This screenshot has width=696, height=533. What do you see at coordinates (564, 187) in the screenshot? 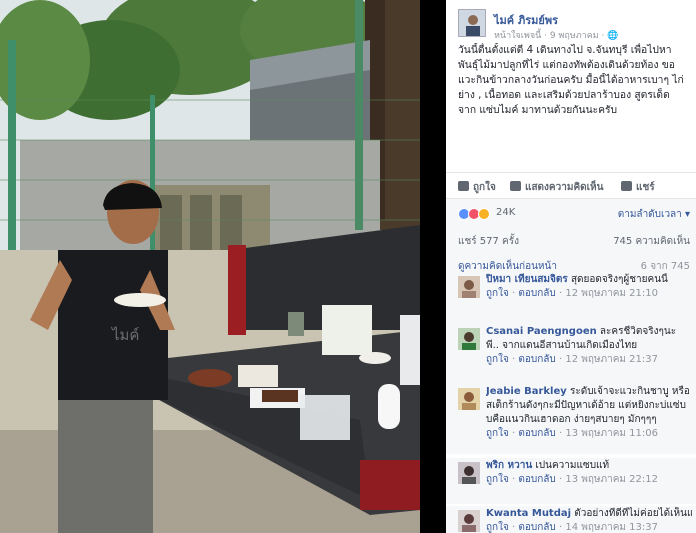
I see `comment-label: แสดงความคิดเห็น` at bounding box center [564, 187].